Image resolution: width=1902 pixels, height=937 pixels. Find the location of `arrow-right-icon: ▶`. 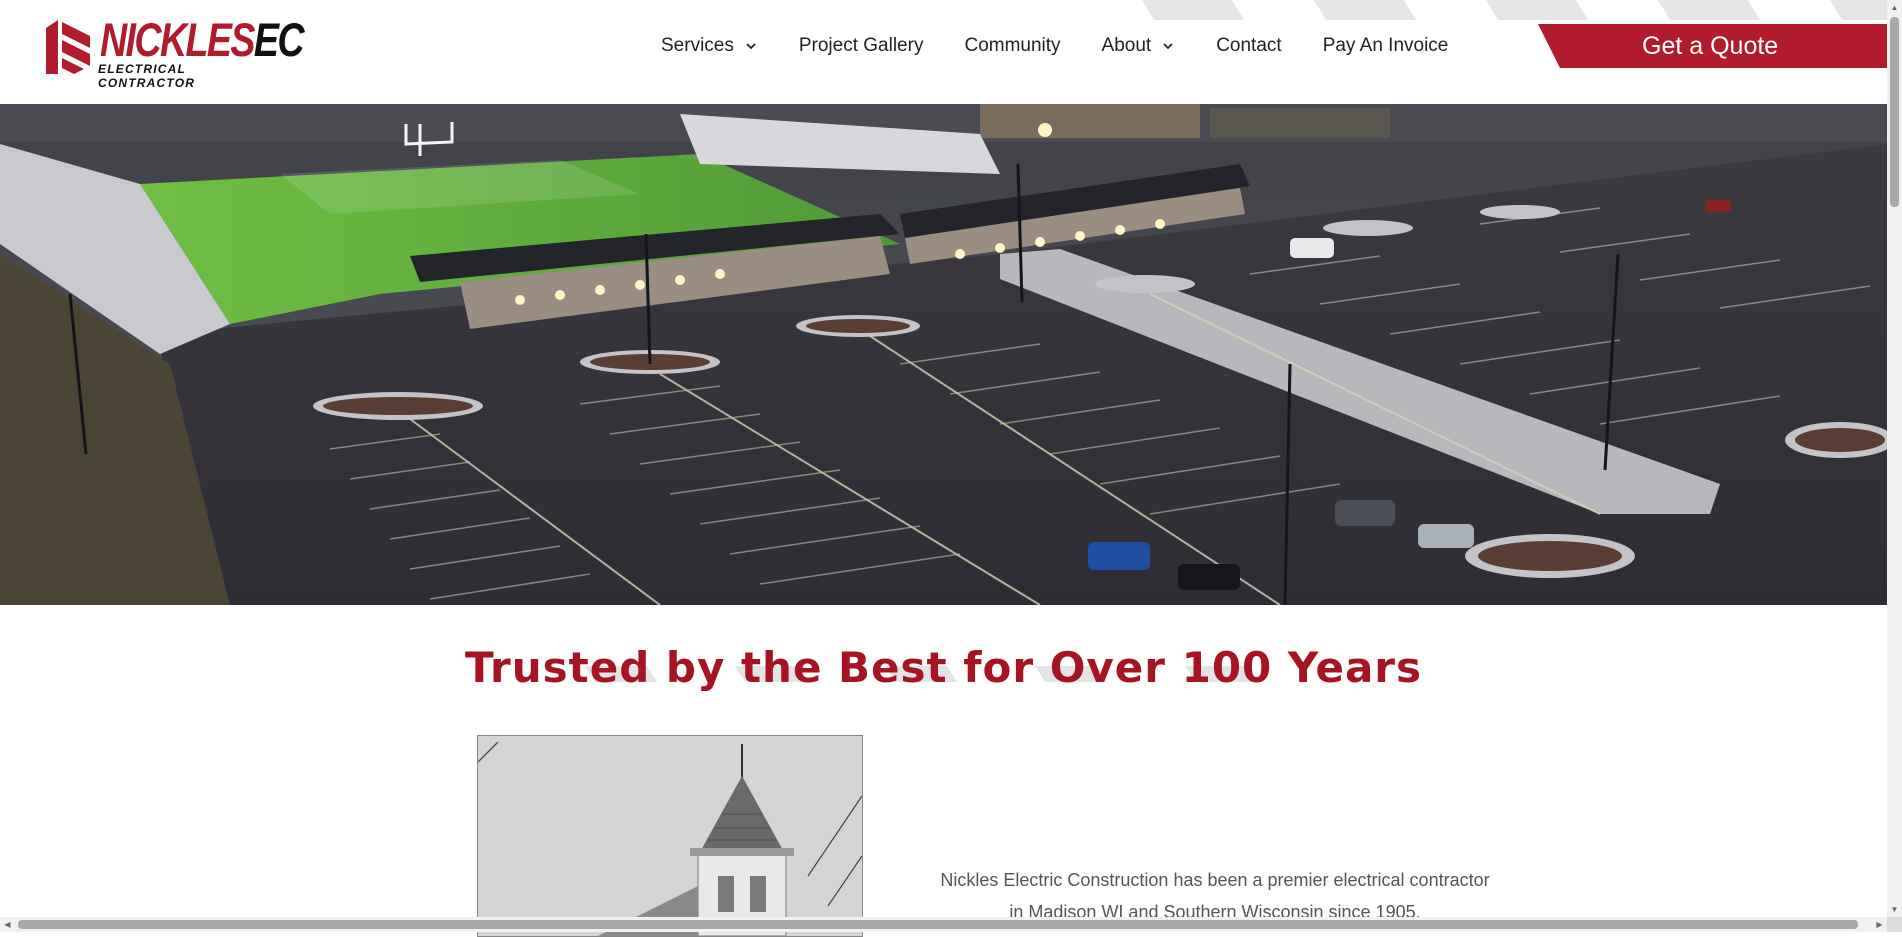

arrow-right-icon: ▶ is located at coordinates (1879, 924).